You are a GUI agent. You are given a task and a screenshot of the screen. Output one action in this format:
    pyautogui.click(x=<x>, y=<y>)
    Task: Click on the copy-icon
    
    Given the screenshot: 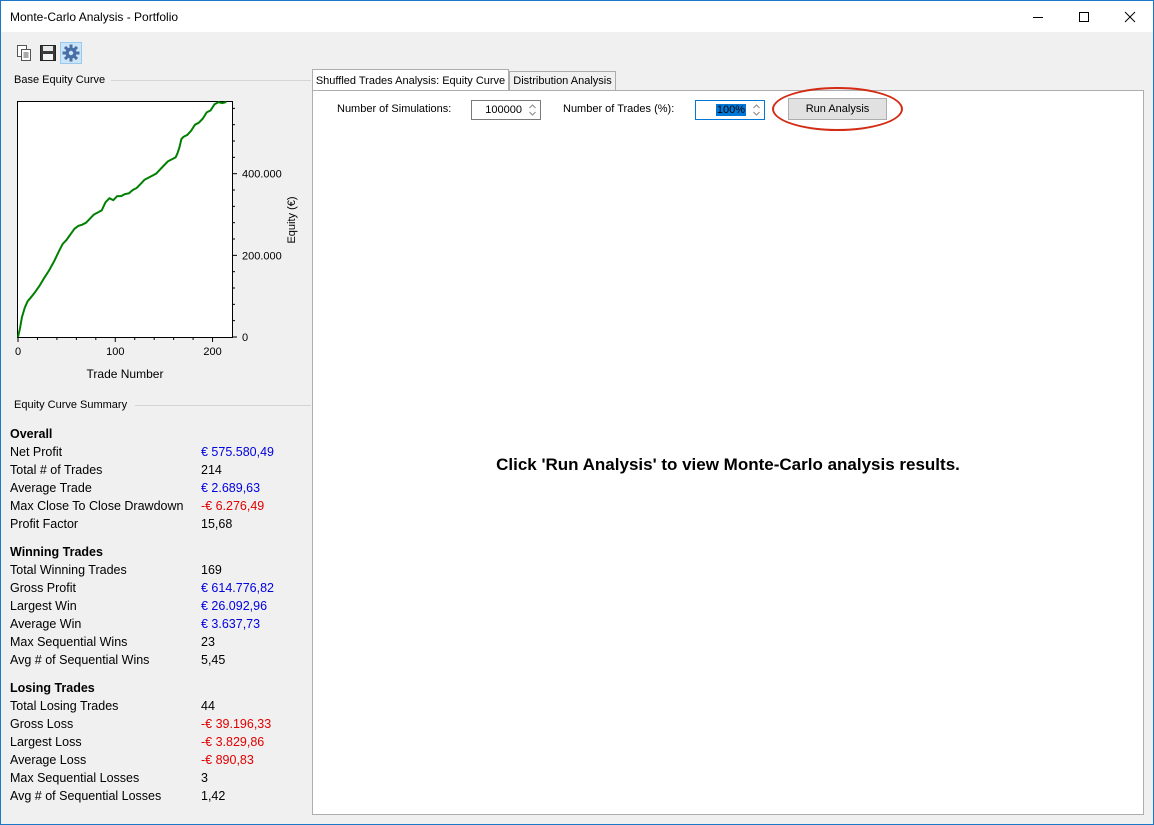 What is the action you would take?
    pyautogui.click(x=24, y=53)
    